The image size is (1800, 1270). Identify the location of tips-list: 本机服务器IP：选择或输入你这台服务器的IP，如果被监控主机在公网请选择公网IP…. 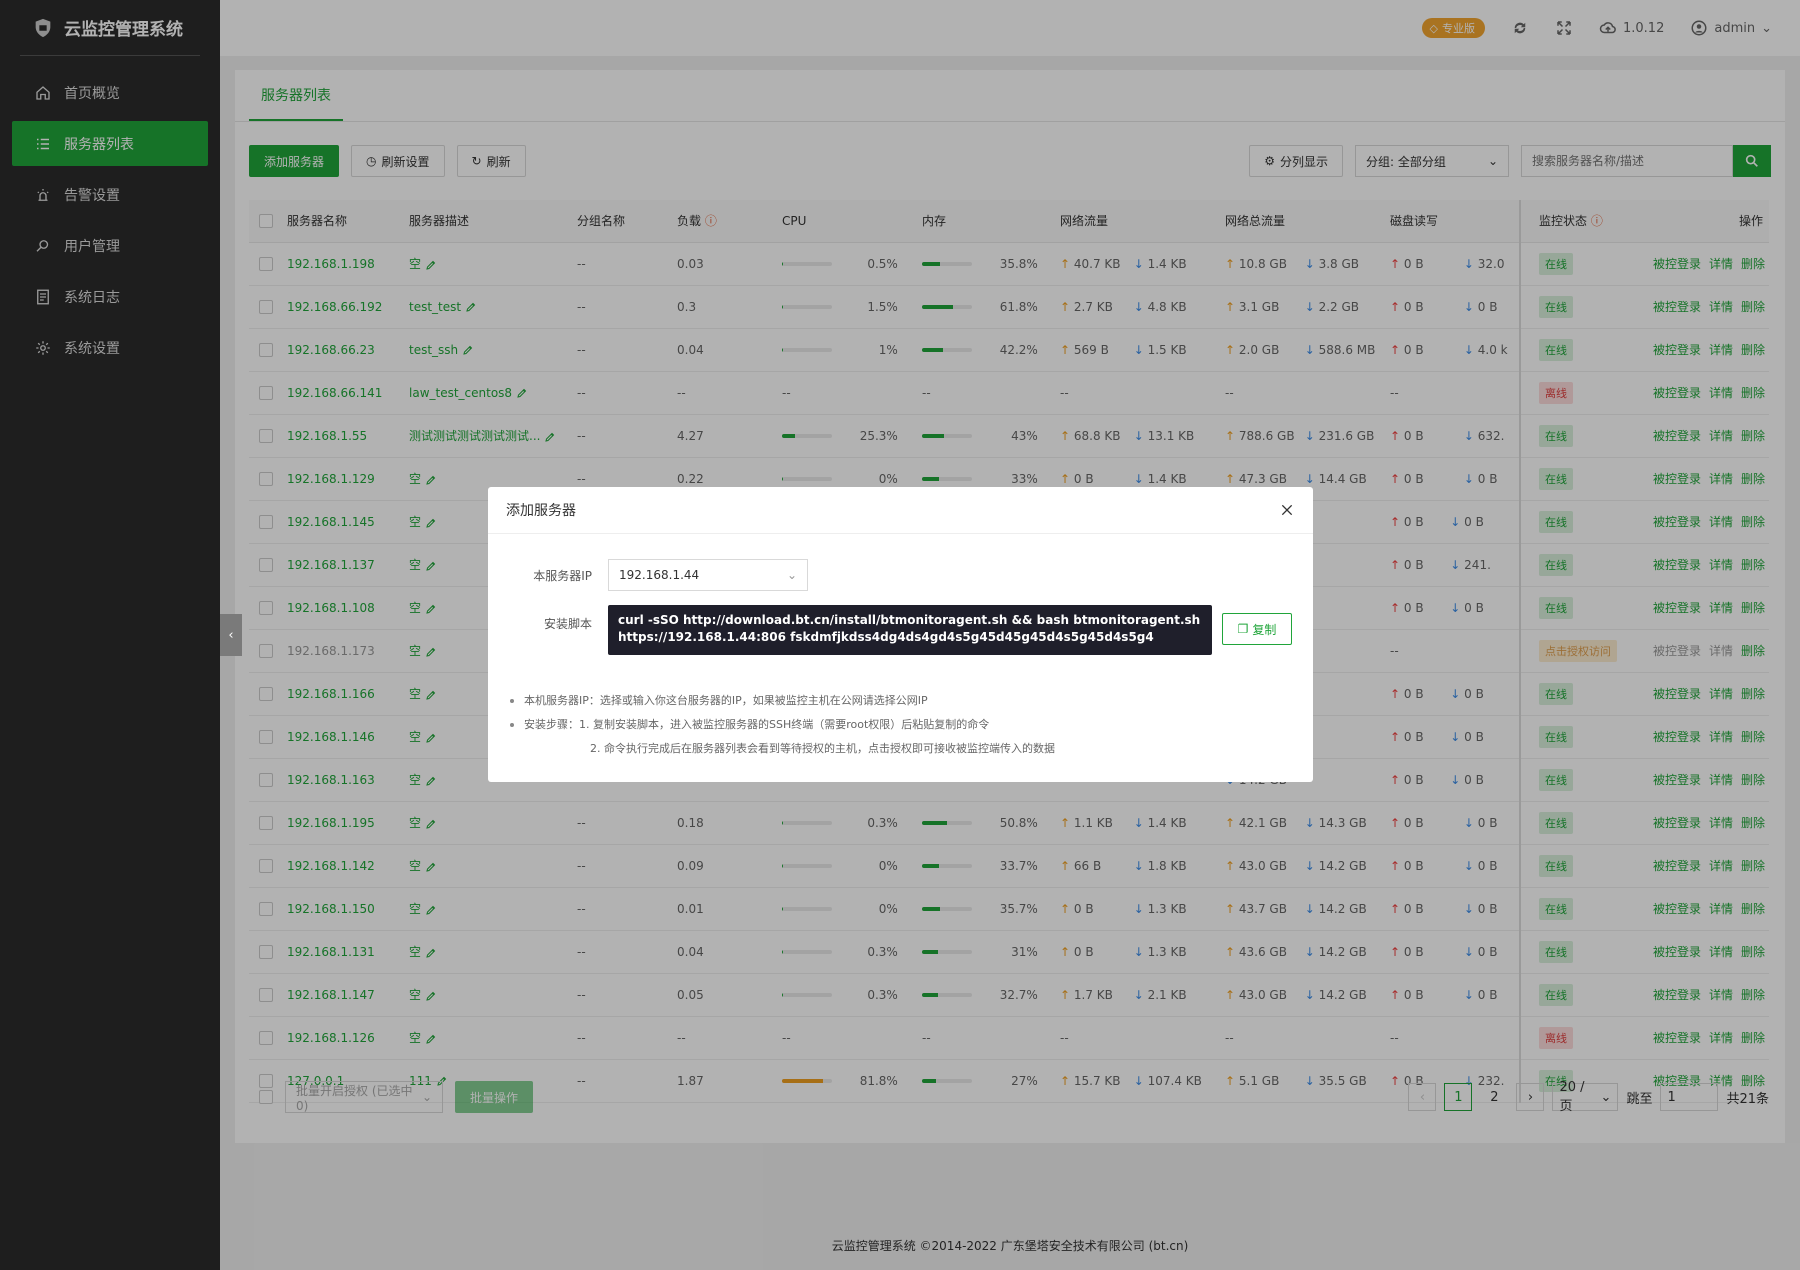
(910, 725).